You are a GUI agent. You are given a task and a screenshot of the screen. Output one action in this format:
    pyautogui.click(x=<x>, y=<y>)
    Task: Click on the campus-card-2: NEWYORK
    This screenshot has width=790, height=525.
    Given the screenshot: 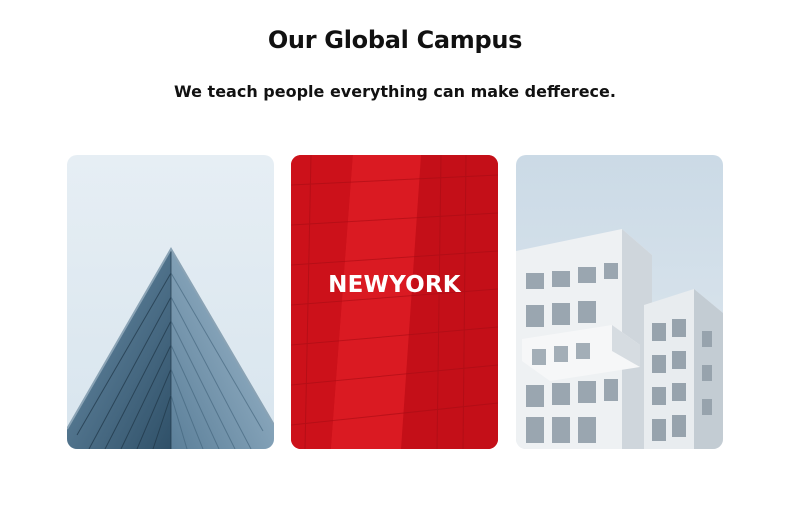 What is the action you would take?
    pyautogui.click(x=394, y=302)
    